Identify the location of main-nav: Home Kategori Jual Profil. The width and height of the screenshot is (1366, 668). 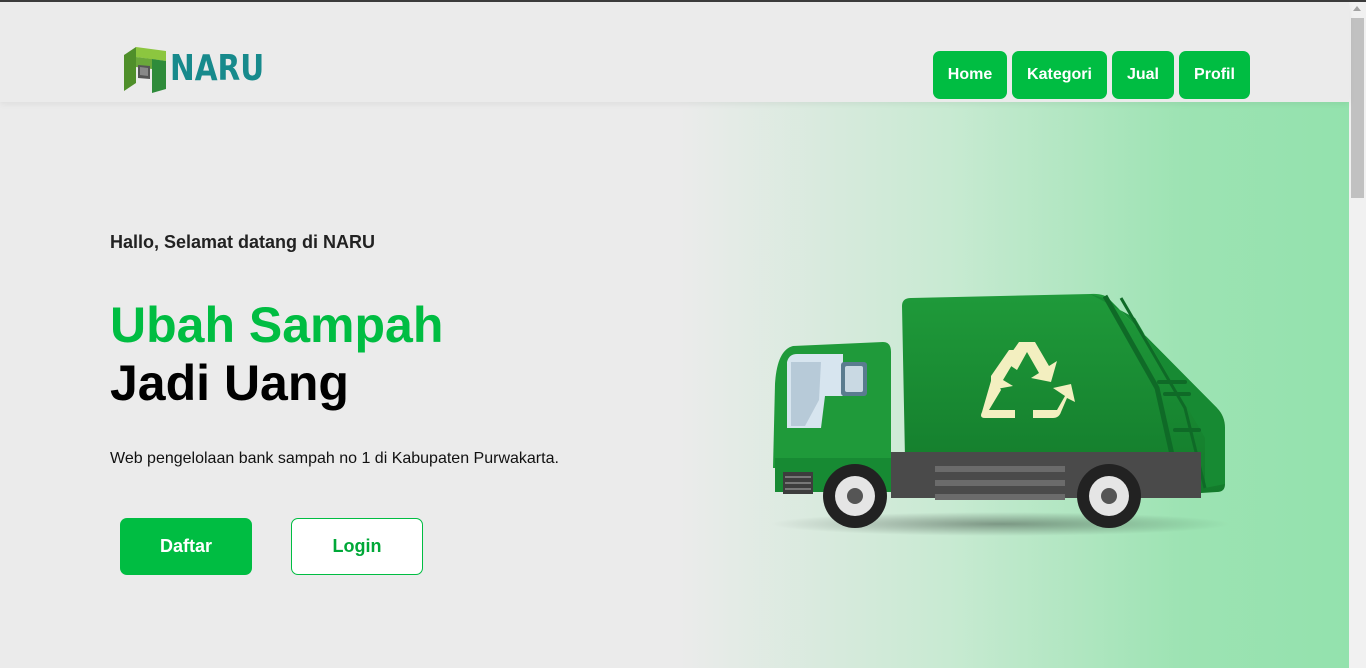
(1091, 75).